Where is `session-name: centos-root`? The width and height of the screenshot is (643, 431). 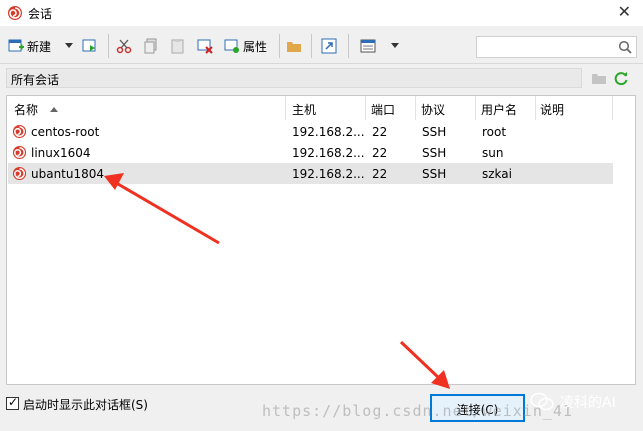
session-name: centos-root is located at coordinates (65, 132).